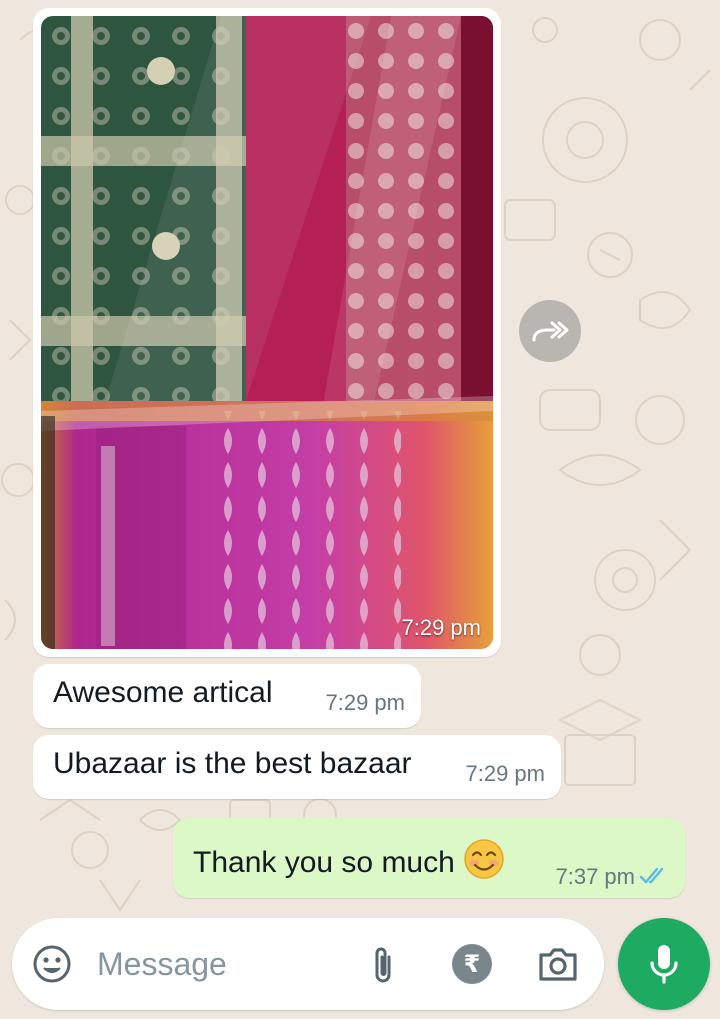 The image size is (720, 1019). I want to click on attach-icon, so click(383, 965).